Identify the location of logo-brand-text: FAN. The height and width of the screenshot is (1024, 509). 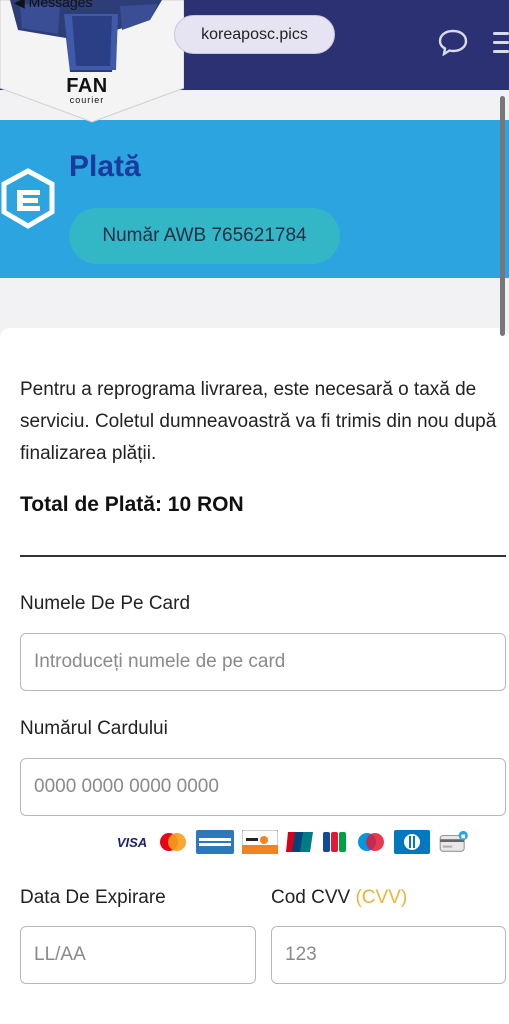
(87, 86).